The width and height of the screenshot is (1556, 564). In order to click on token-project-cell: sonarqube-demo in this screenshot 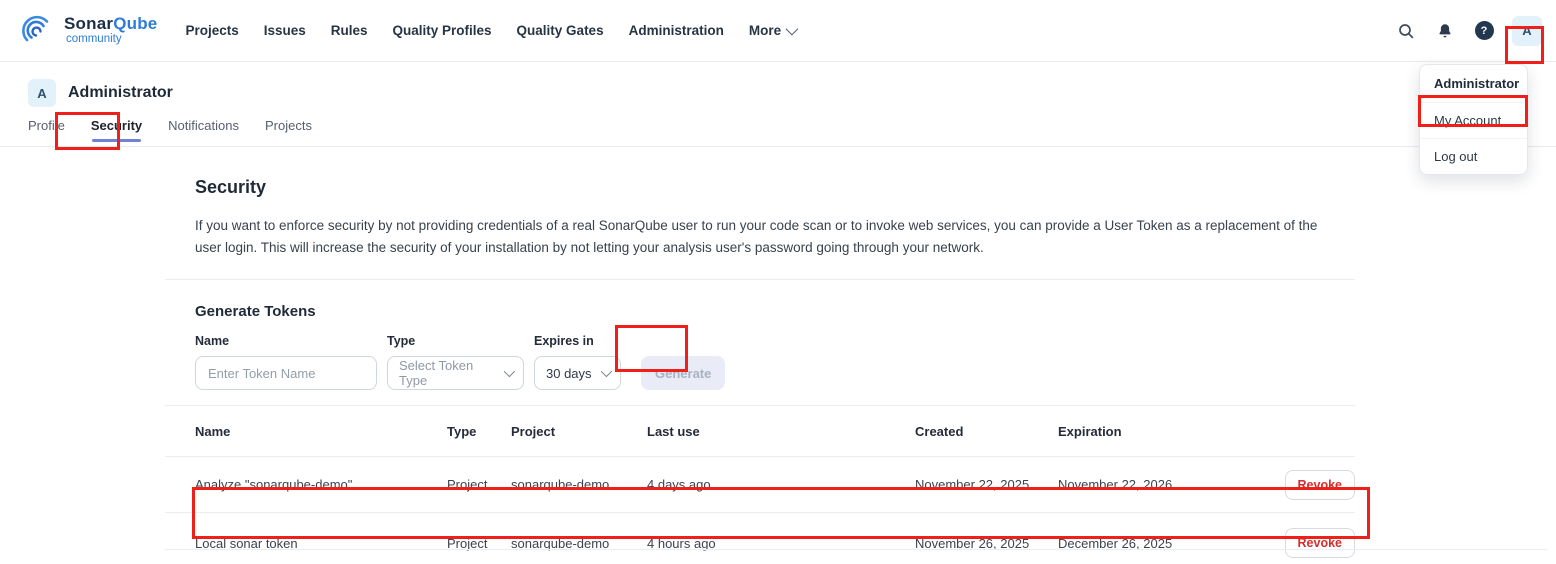, I will do `click(560, 484)`.